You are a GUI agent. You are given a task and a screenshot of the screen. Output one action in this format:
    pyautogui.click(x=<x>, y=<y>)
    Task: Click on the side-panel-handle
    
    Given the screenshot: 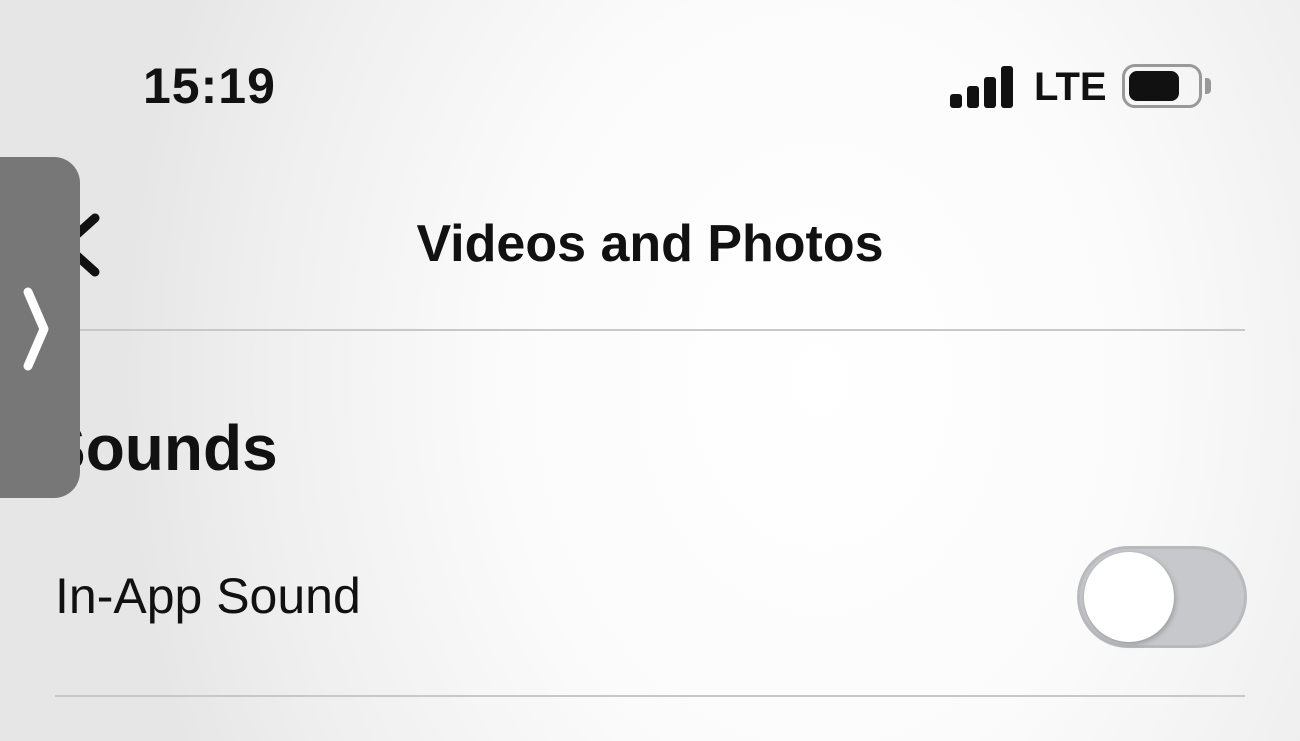 What is the action you would take?
    pyautogui.click(x=40, y=327)
    